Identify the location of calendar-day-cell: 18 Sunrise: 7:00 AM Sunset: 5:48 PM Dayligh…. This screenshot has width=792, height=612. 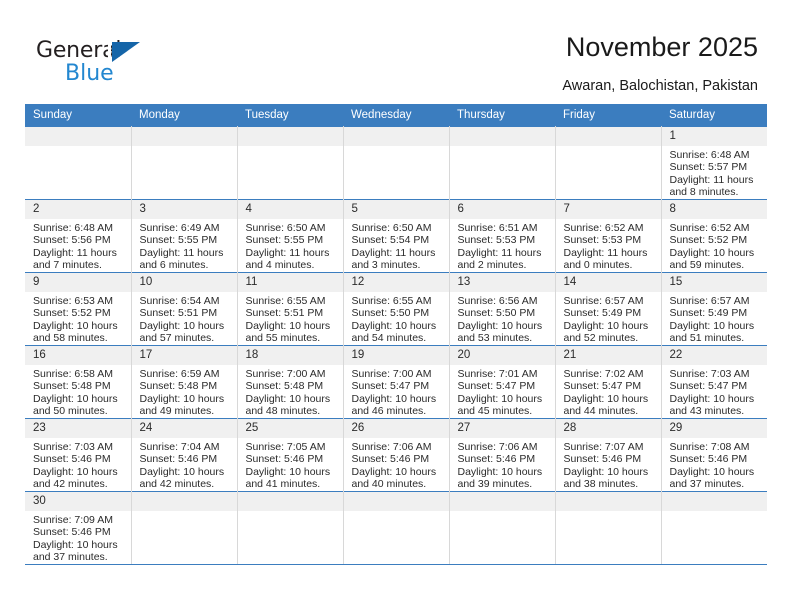
(290, 382).